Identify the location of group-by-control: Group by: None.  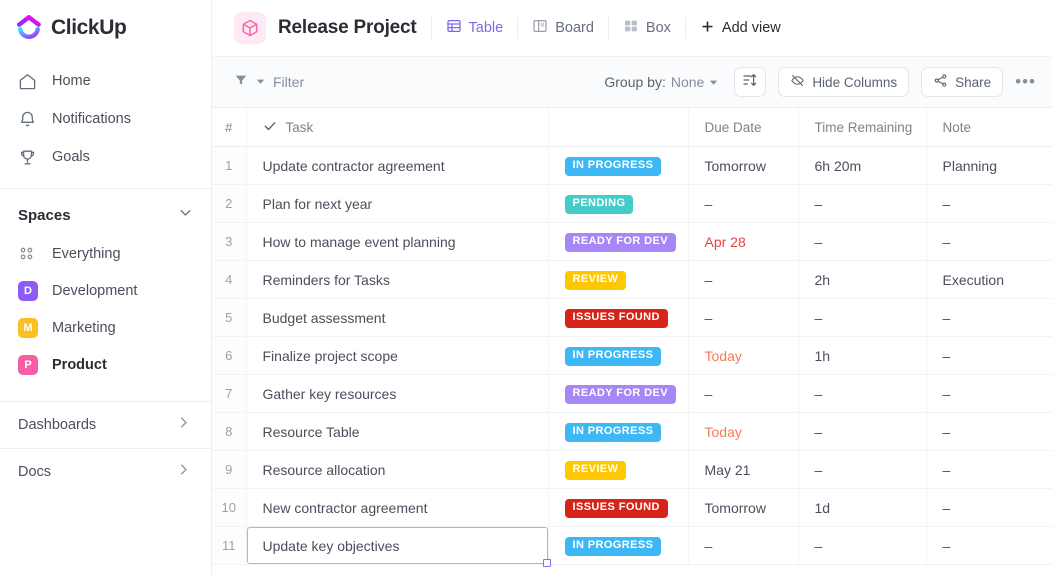
(661, 82).